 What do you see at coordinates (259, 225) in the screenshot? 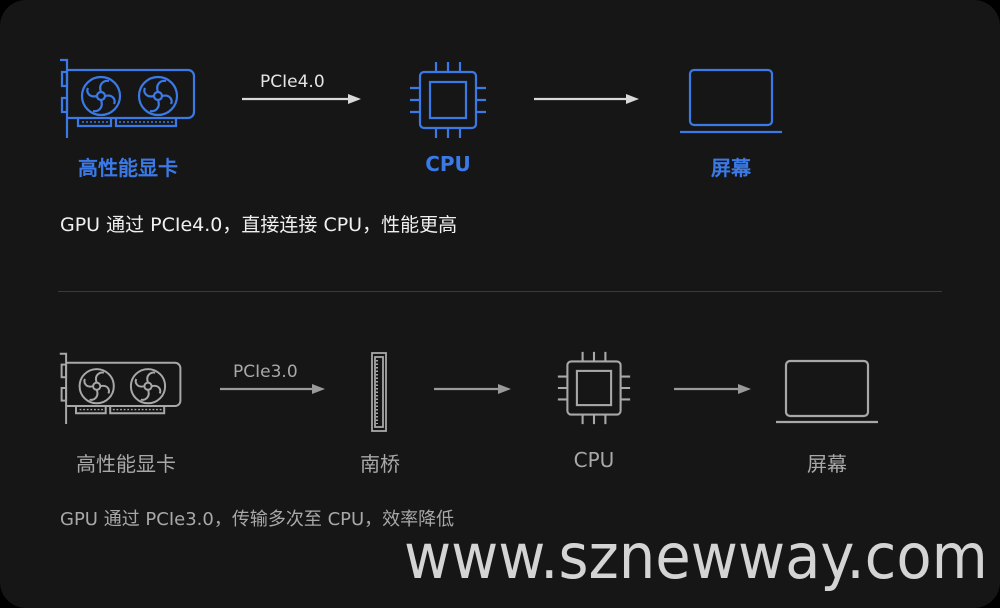
I see `top-description: GPU 通过 PCIe4.0，直接连接 CPU，性能更高` at bounding box center [259, 225].